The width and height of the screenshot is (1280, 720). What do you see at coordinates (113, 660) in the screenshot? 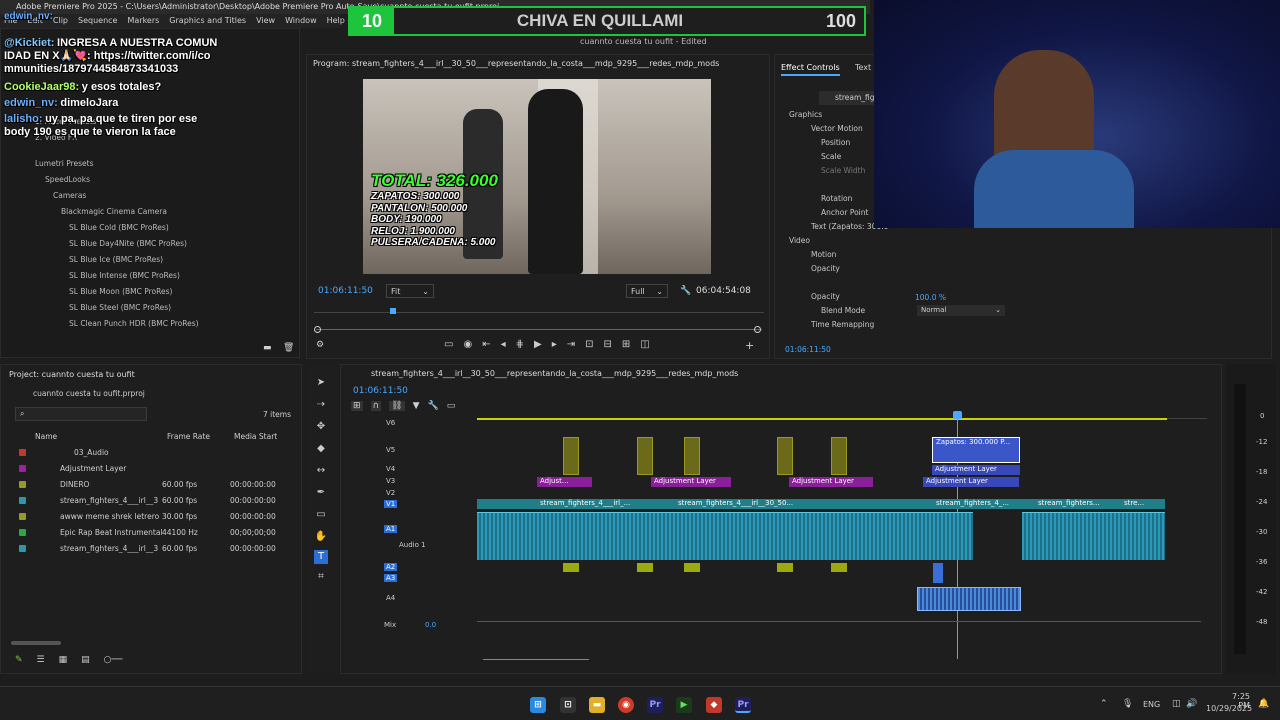
I see `zoom-slider-icon: ○──` at bounding box center [113, 660].